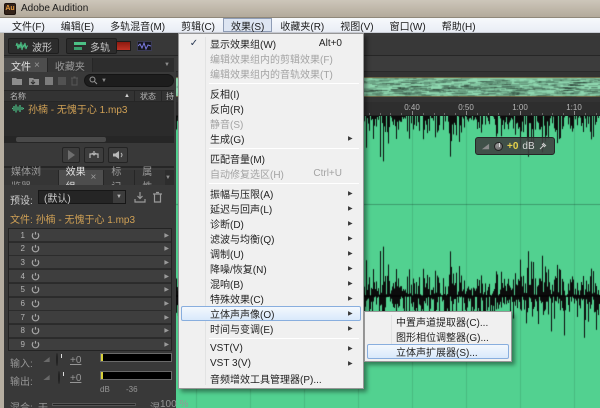 This screenshot has width=600, height=408. What do you see at coordinates (90, 277) in the screenshot?
I see `rack-slot-row: 4 ▶` at bounding box center [90, 277].